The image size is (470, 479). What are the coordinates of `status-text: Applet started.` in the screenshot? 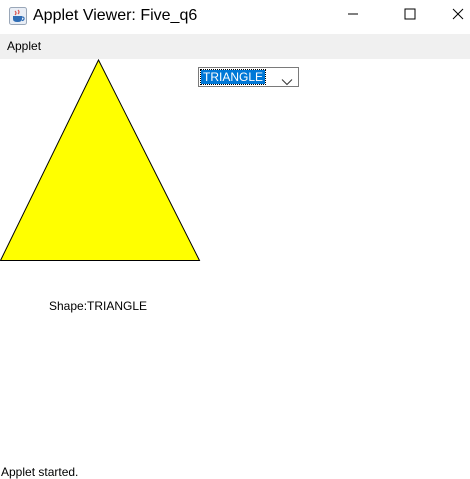 It's located at (40, 472).